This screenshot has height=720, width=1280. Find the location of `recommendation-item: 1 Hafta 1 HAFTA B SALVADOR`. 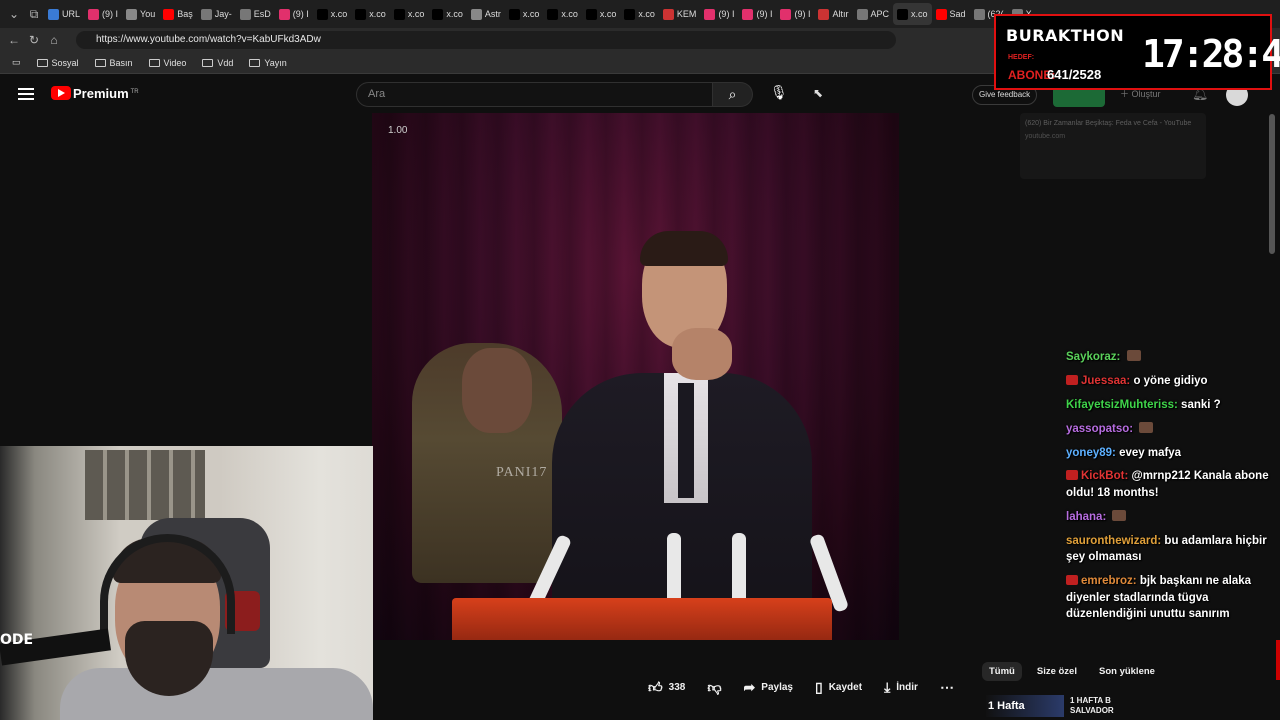

recommendation-item: 1 Hafta 1 HAFTA B SALVADOR is located at coordinates (1050, 706).